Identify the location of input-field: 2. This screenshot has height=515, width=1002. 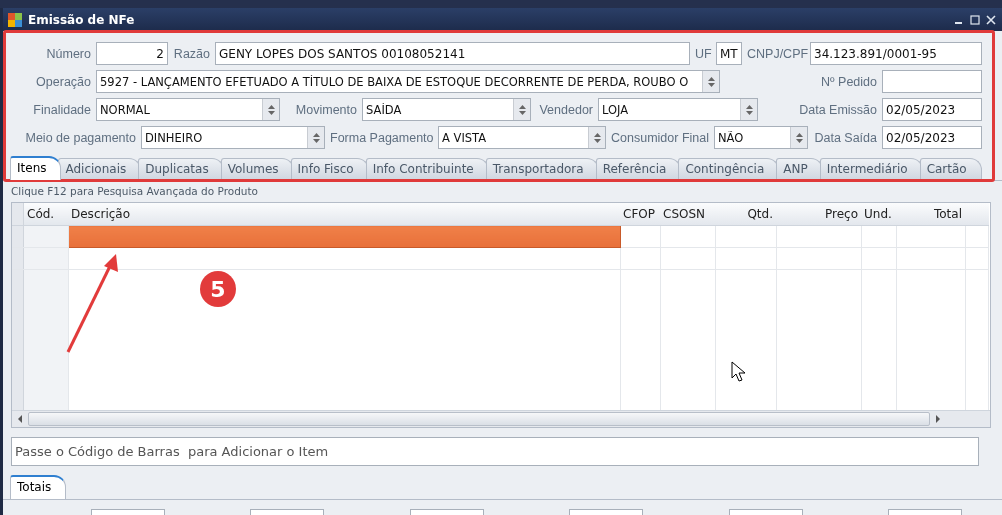
(132, 53).